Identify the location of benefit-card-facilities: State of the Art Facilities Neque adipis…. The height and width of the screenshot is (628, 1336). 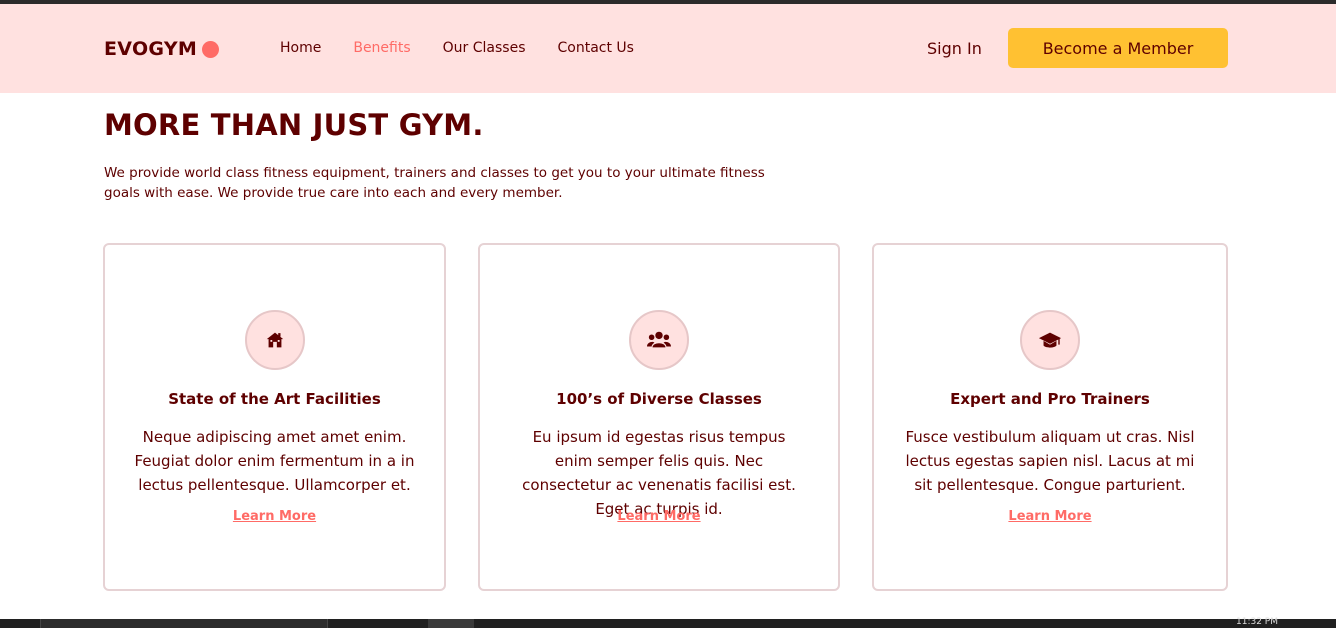
(274, 417).